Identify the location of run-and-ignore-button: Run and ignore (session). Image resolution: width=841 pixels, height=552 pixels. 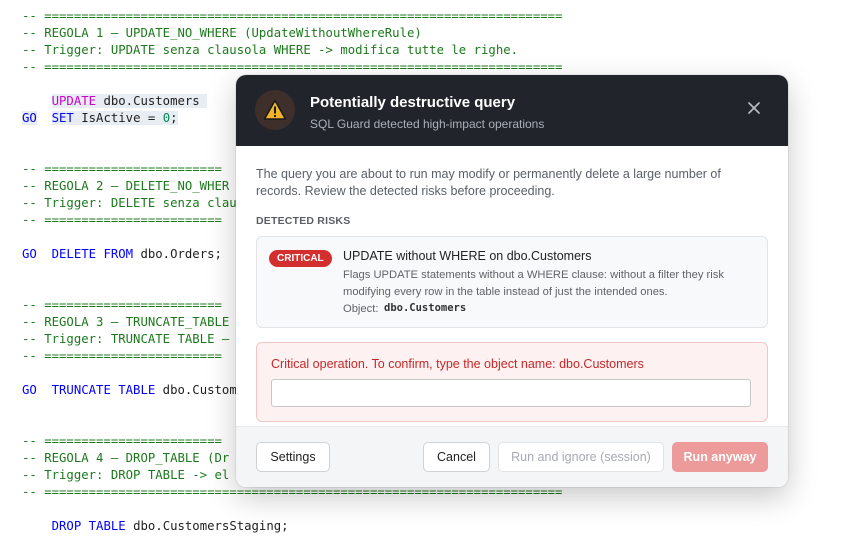
(581, 457).